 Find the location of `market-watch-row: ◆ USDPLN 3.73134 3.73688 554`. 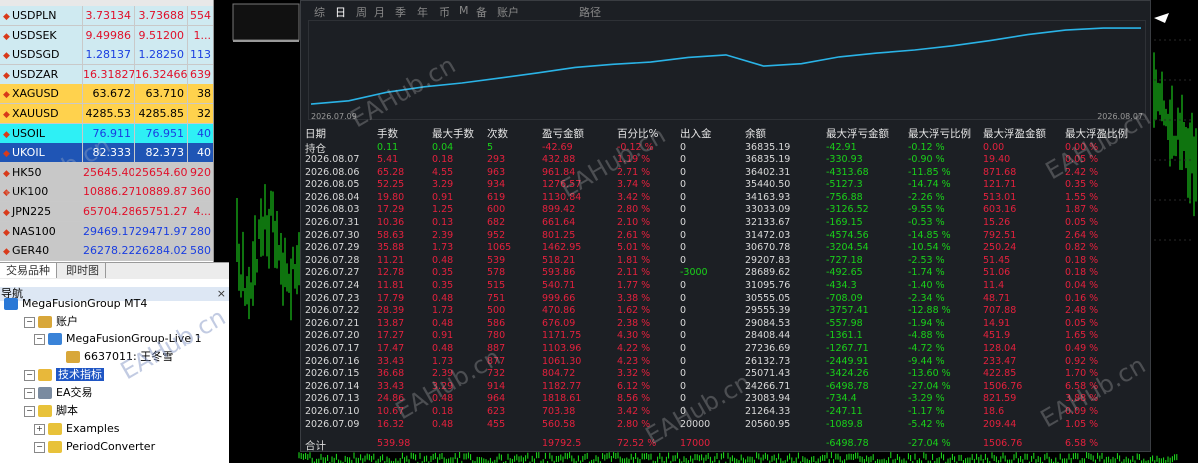

market-watch-row: ◆ USDPLN 3.73134 3.73688 554 is located at coordinates (106, 16).